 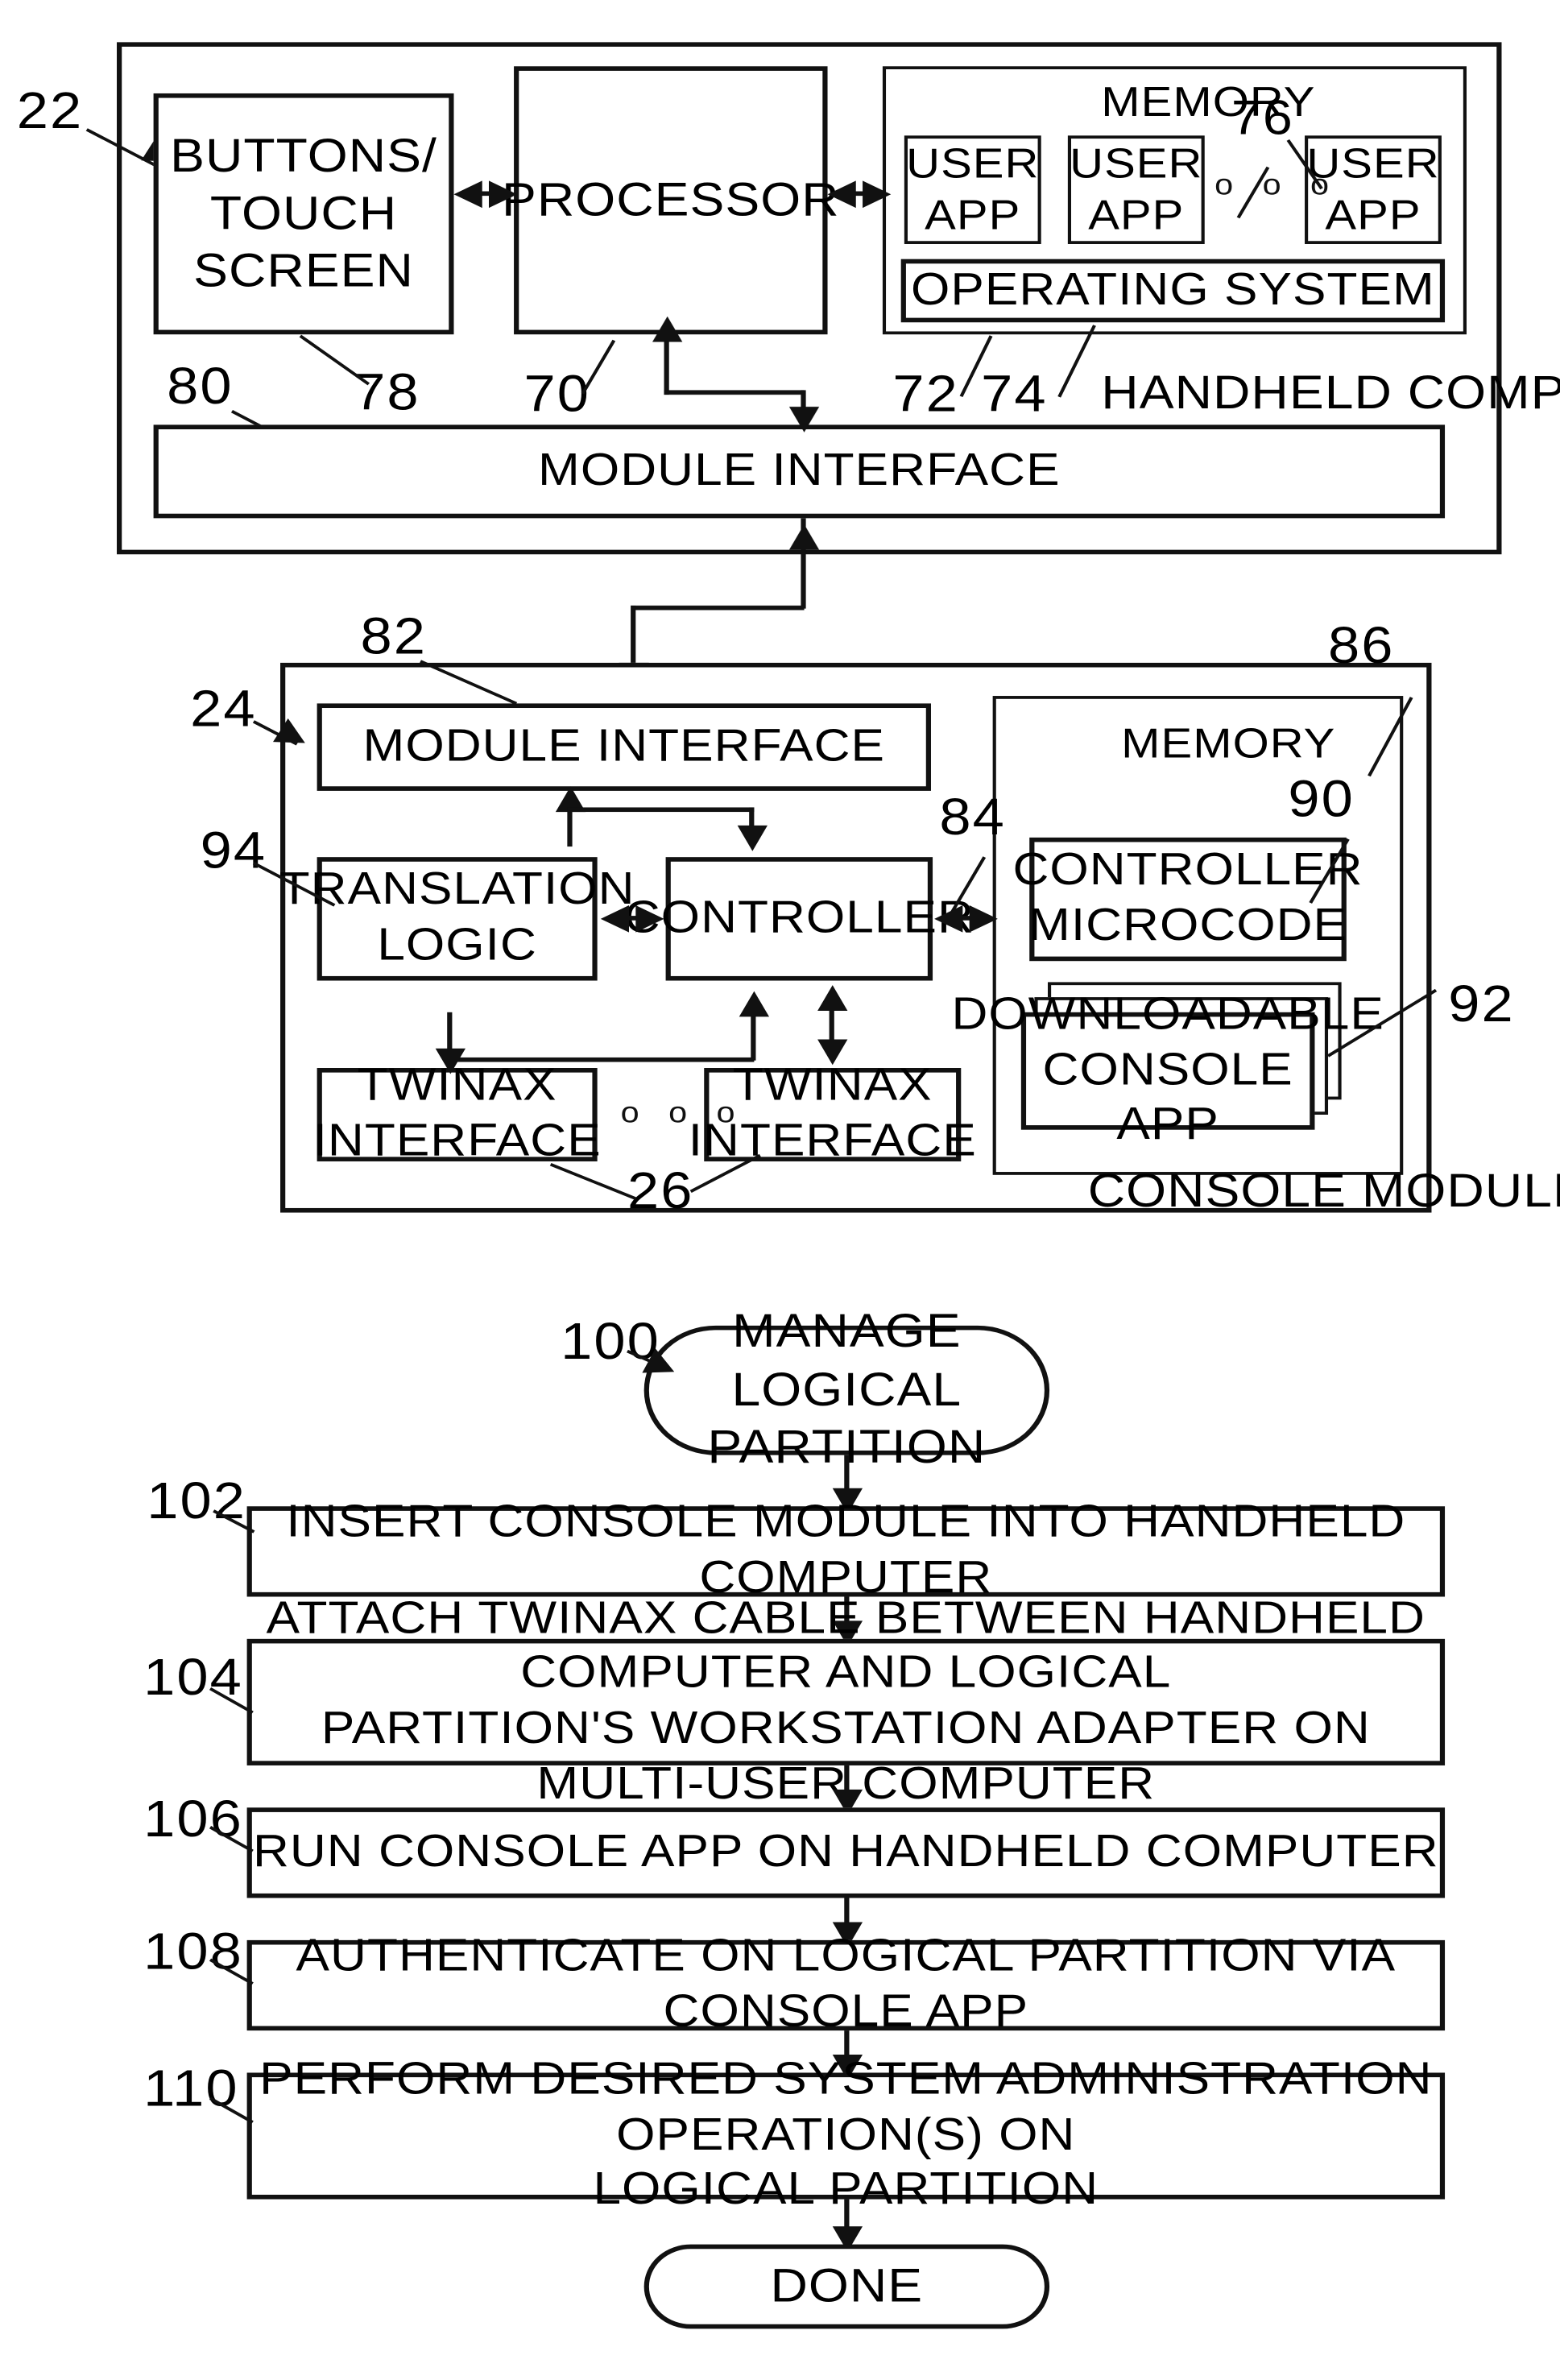 What do you see at coordinates (667, 329) in the screenshot?
I see `proc-mi-arrow-up` at bounding box center [667, 329].